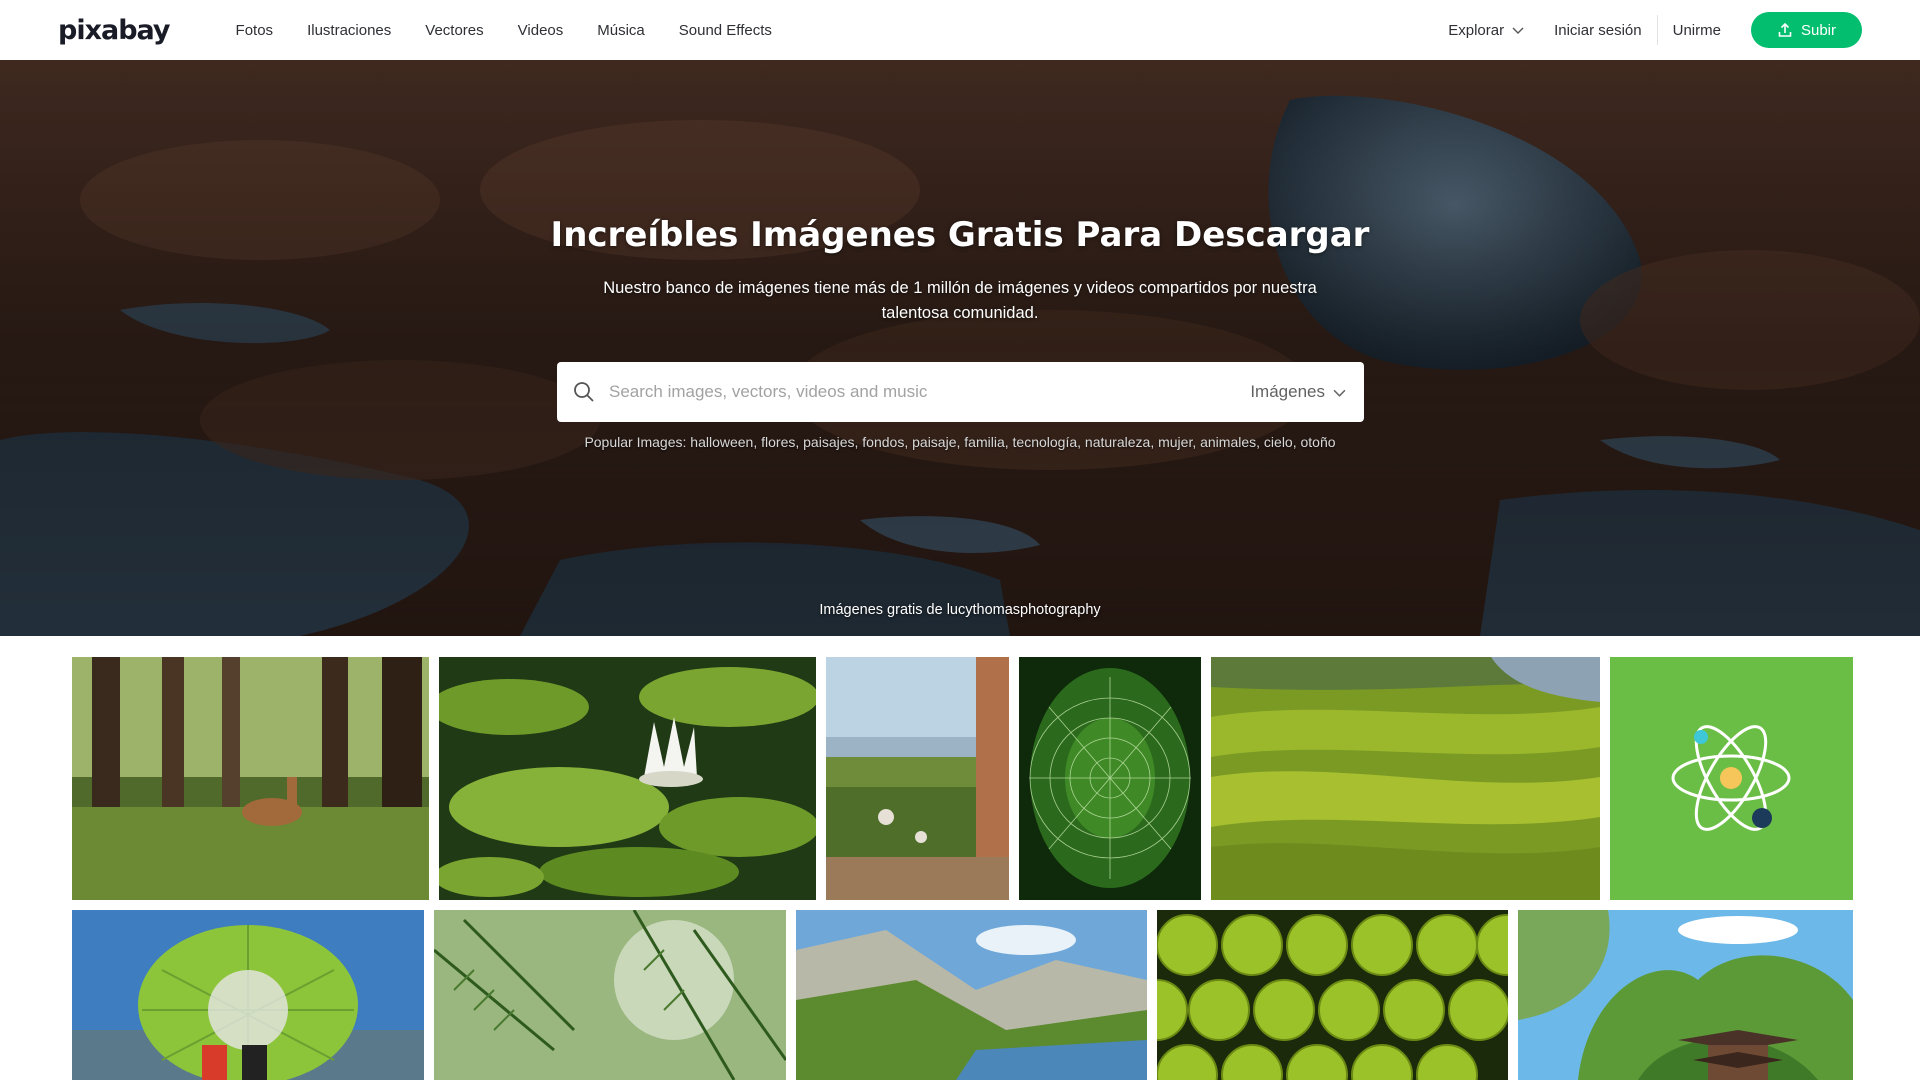 Image resolution: width=1920 pixels, height=1080 pixels. I want to click on thumbnail-valley-view, so click(917, 778).